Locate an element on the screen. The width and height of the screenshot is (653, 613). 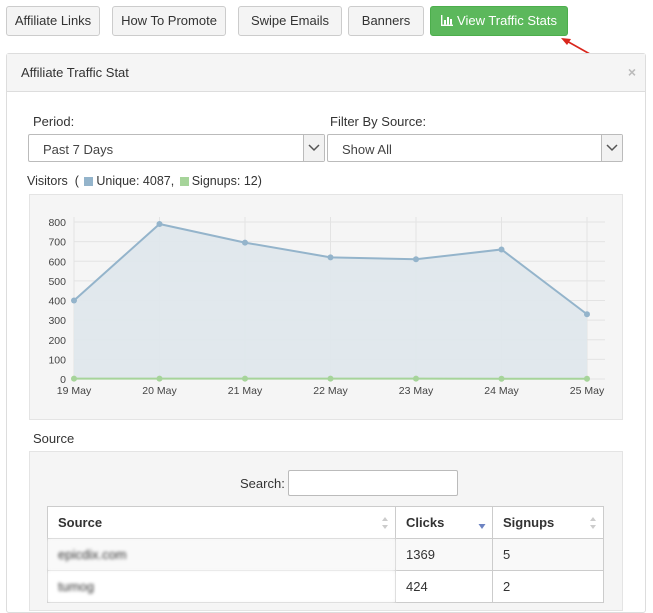
search-input is located at coordinates (373, 483).